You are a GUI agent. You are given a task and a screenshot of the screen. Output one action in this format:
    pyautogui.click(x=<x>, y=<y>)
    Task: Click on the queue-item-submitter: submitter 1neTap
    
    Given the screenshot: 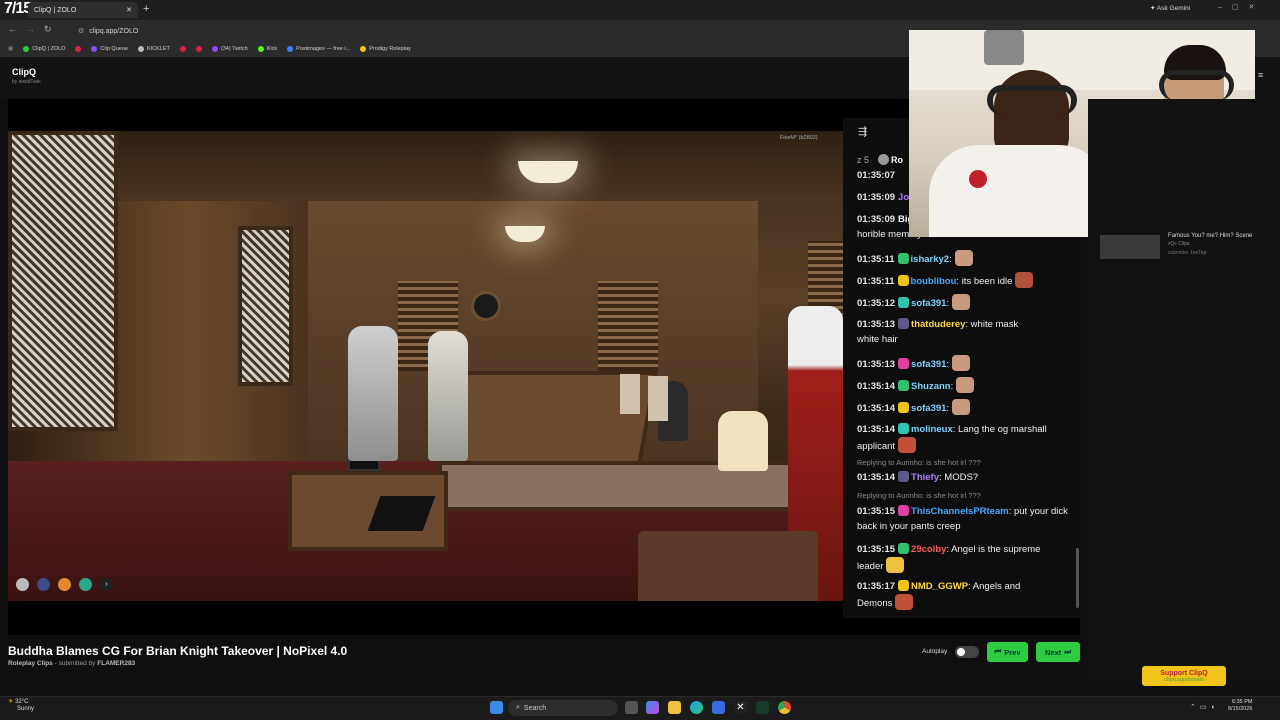 What is the action you would take?
    pyautogui.click(x=1187, y=253)
    